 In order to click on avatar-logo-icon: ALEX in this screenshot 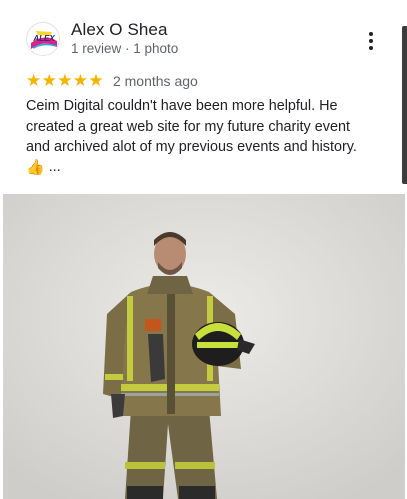, I will do `click(43, 39)`.